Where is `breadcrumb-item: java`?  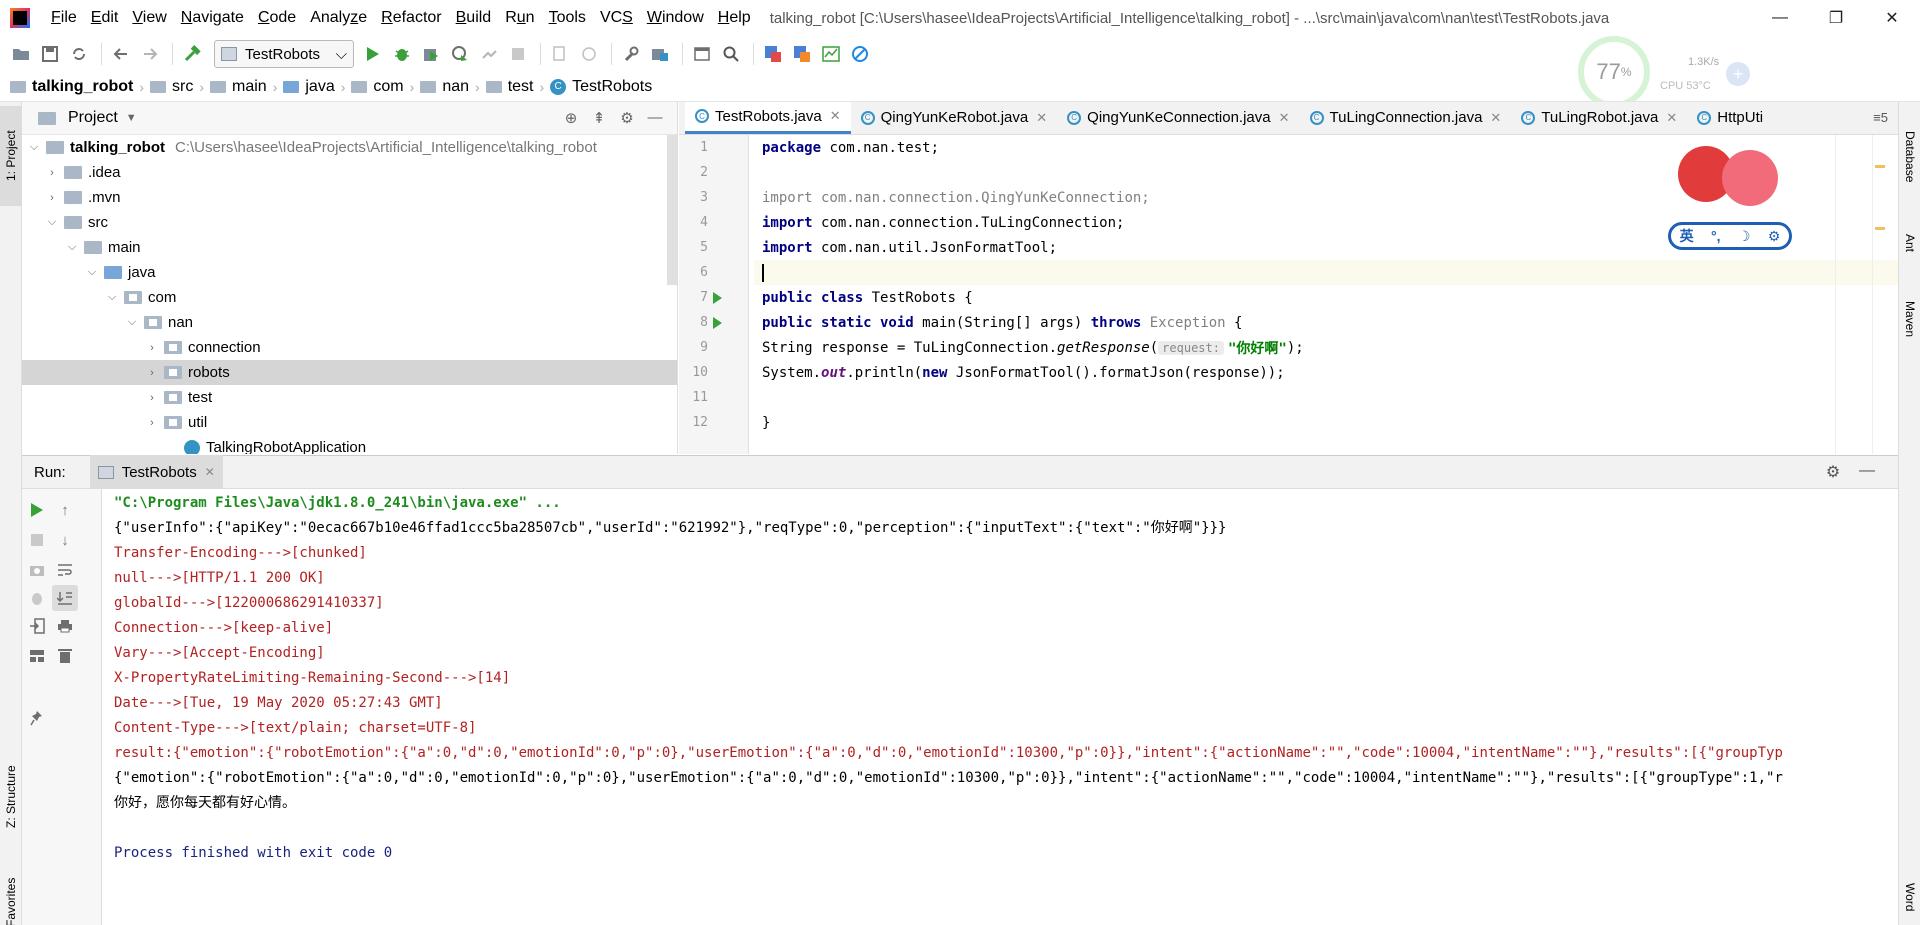 breadcrumb-item: java is located at coordinates (309, 87).